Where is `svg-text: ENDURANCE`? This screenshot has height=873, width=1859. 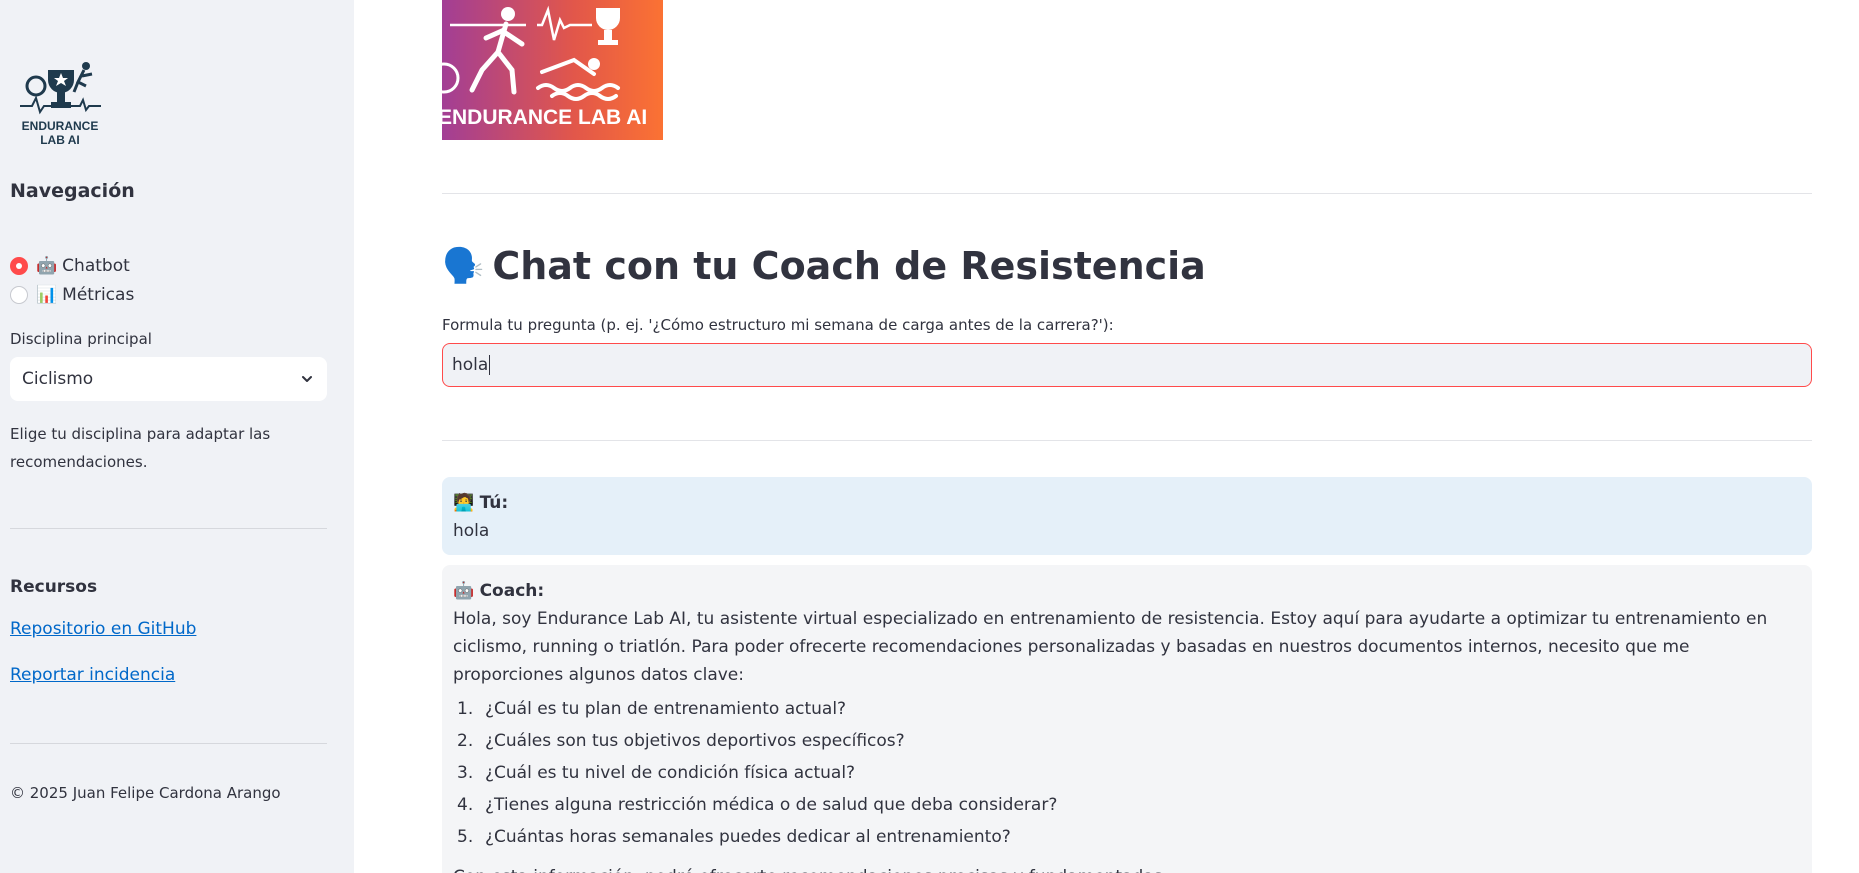 svg-text: ENDURANCE is located at coordinates (60, 126).